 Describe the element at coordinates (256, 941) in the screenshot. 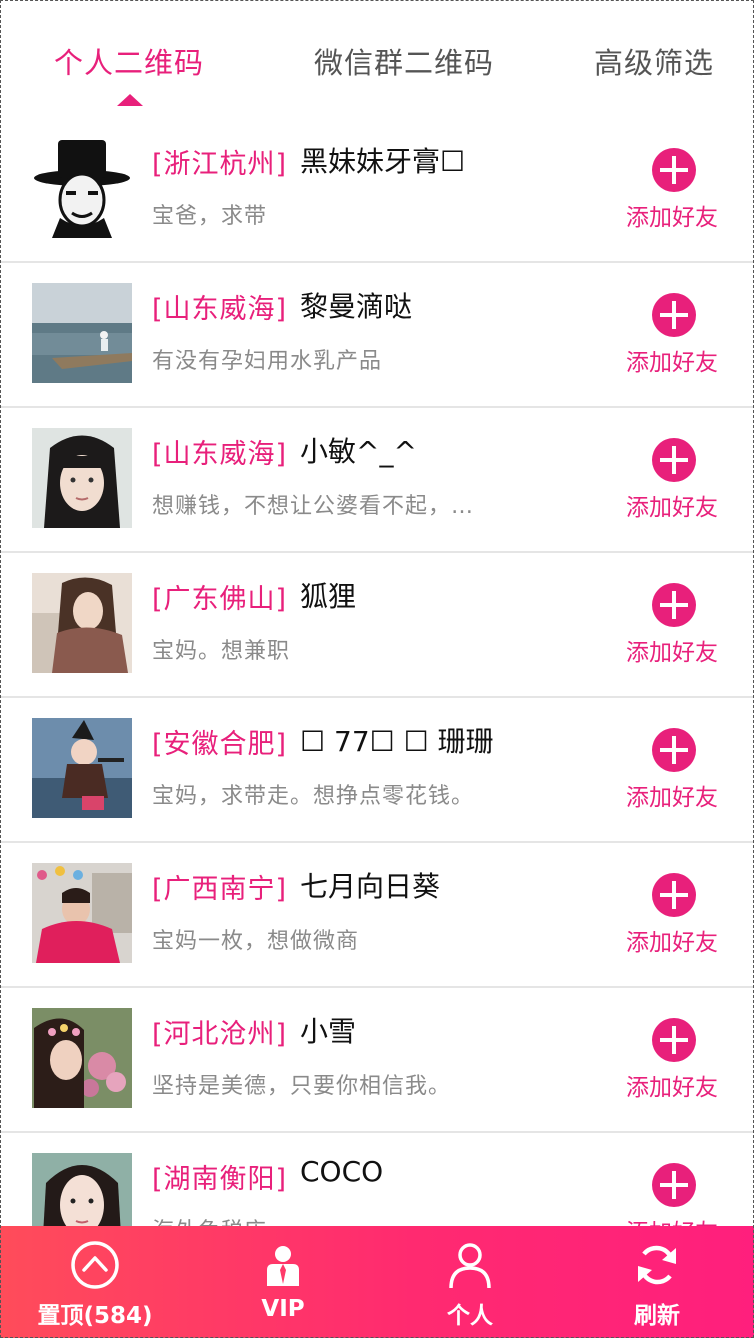

I see `user-description: 宝妈一枚，想做微商` at that location.